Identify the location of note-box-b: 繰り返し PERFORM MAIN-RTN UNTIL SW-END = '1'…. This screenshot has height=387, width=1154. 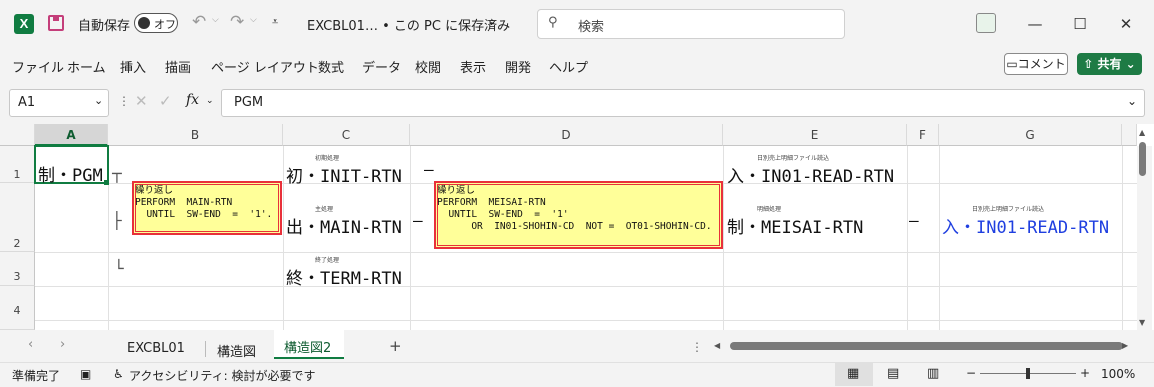
(207, 208).